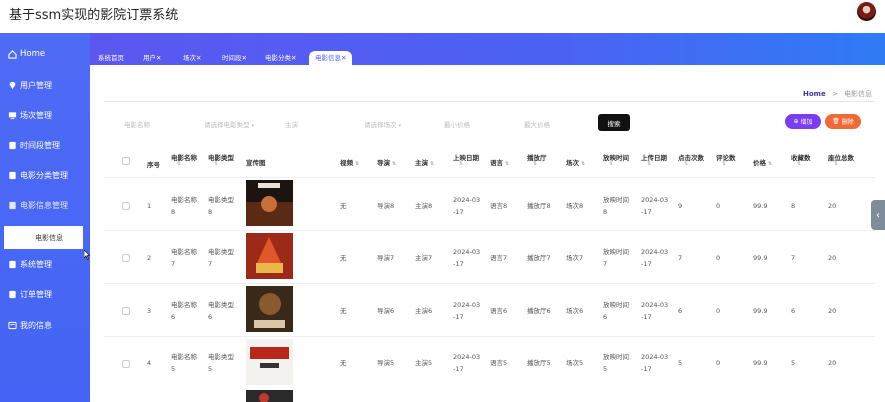 This screenshot has height=402, width=885. Describe the element at coordinates (847, 122) in the screenshot. I see `delete-button-label: 删除` at that location.